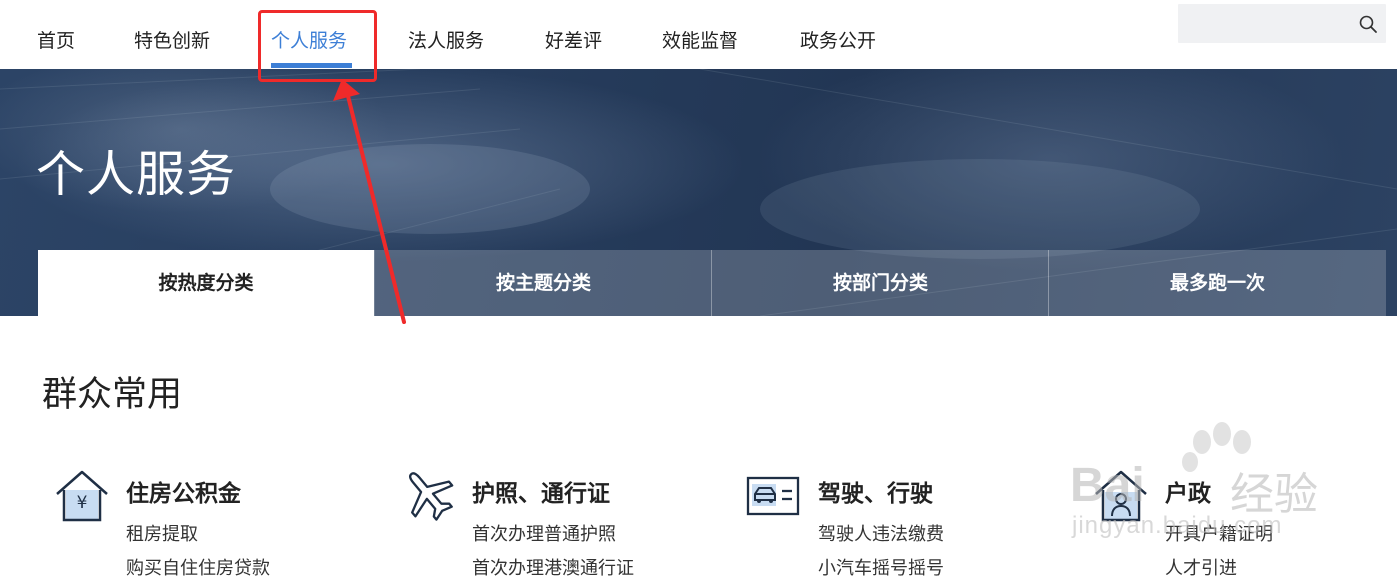  Describe the element at coordinates (183, 491) in the screenshot. I see `category-title: 住房公积金` at that location.